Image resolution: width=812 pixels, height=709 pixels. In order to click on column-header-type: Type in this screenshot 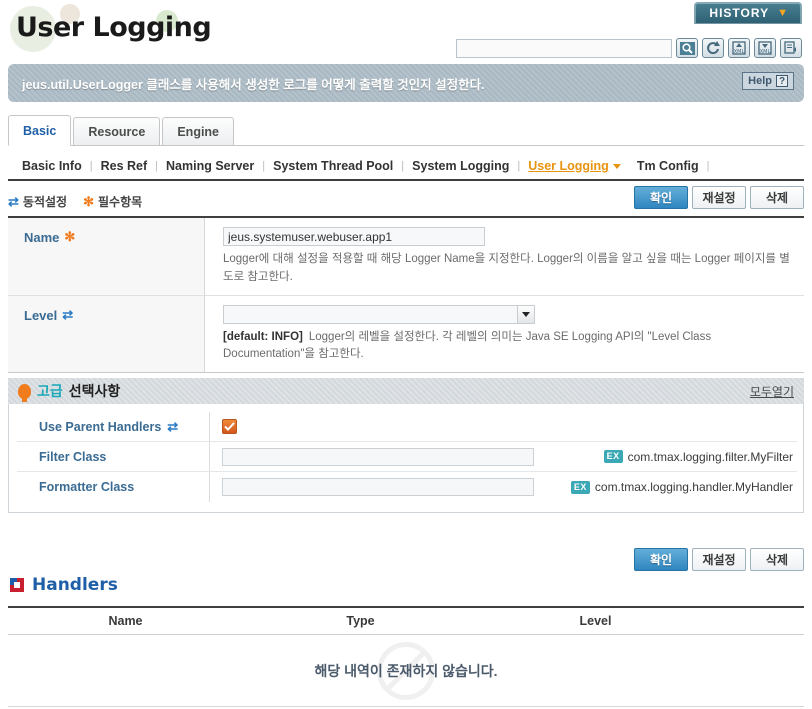, I will do `click(360, 621)`.